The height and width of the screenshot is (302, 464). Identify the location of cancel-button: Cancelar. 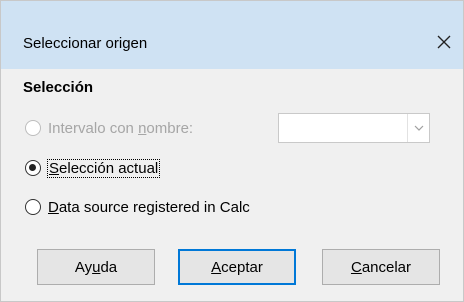
(381, 267).